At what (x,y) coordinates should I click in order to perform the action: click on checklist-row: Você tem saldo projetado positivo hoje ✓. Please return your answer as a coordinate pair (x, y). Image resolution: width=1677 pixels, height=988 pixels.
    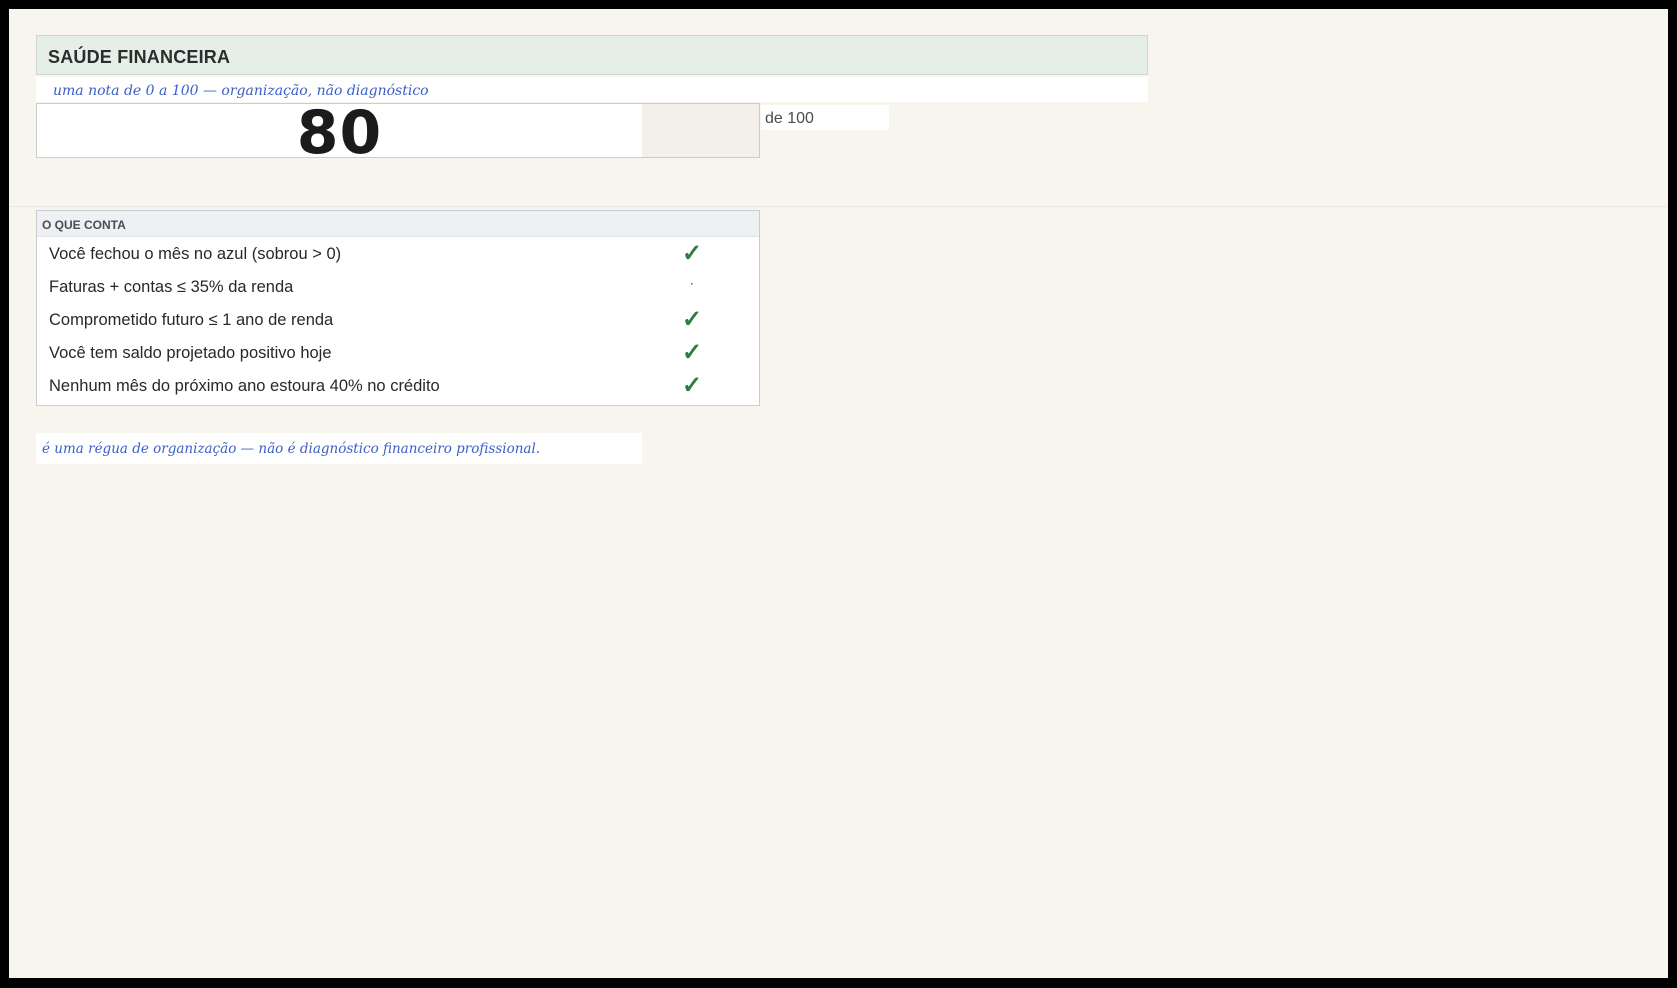
    Looking at the image, I should click on (398, 352).